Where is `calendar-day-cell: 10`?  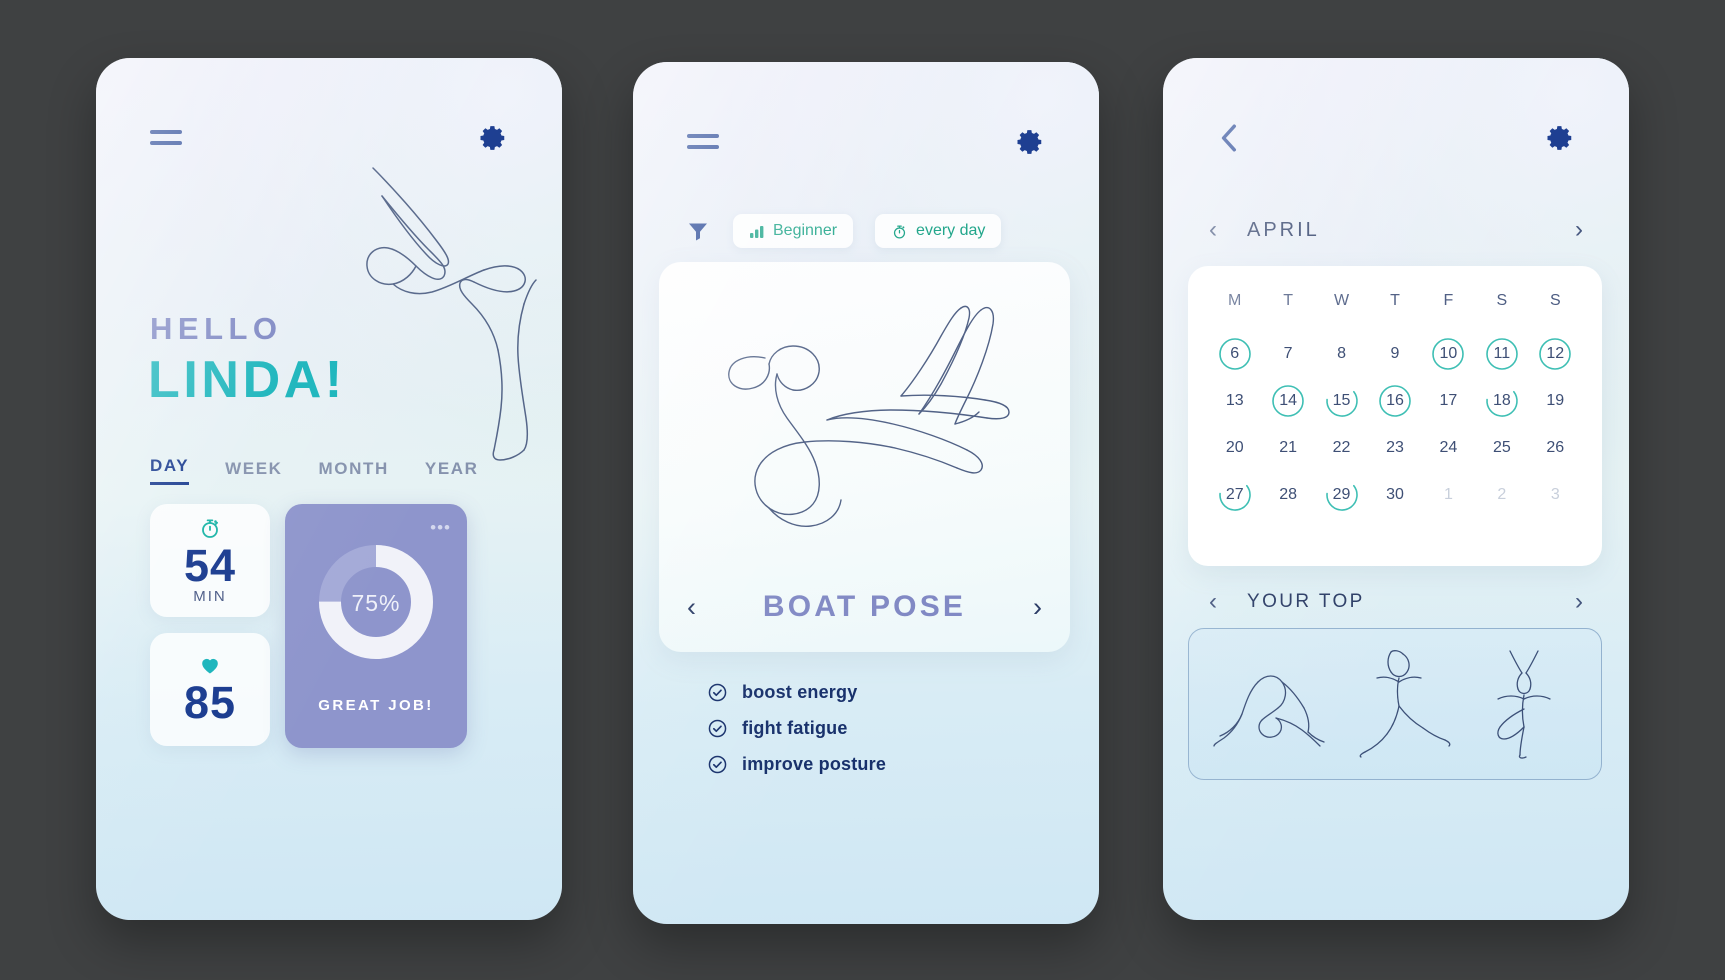
calendar-day-cell: 10 is located at coordinates (1448, 353).